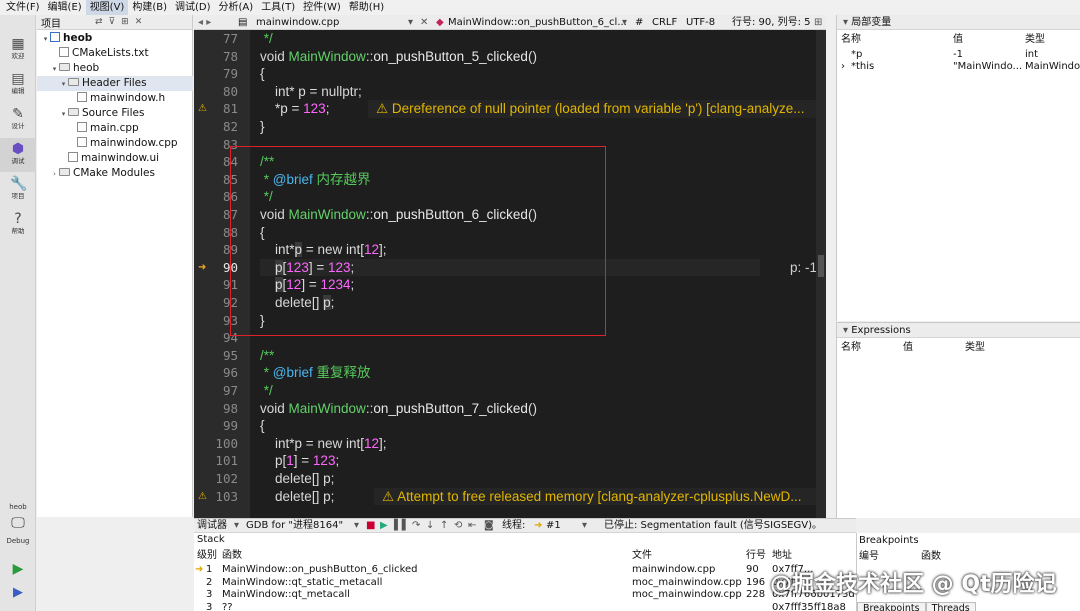 The height and width of the screenshot is (611, 1080). What do you see at coordinates (315, 373) in the screenshot?
I see `code-line: * @brief 重复释放` at bounding box center [315, 373].